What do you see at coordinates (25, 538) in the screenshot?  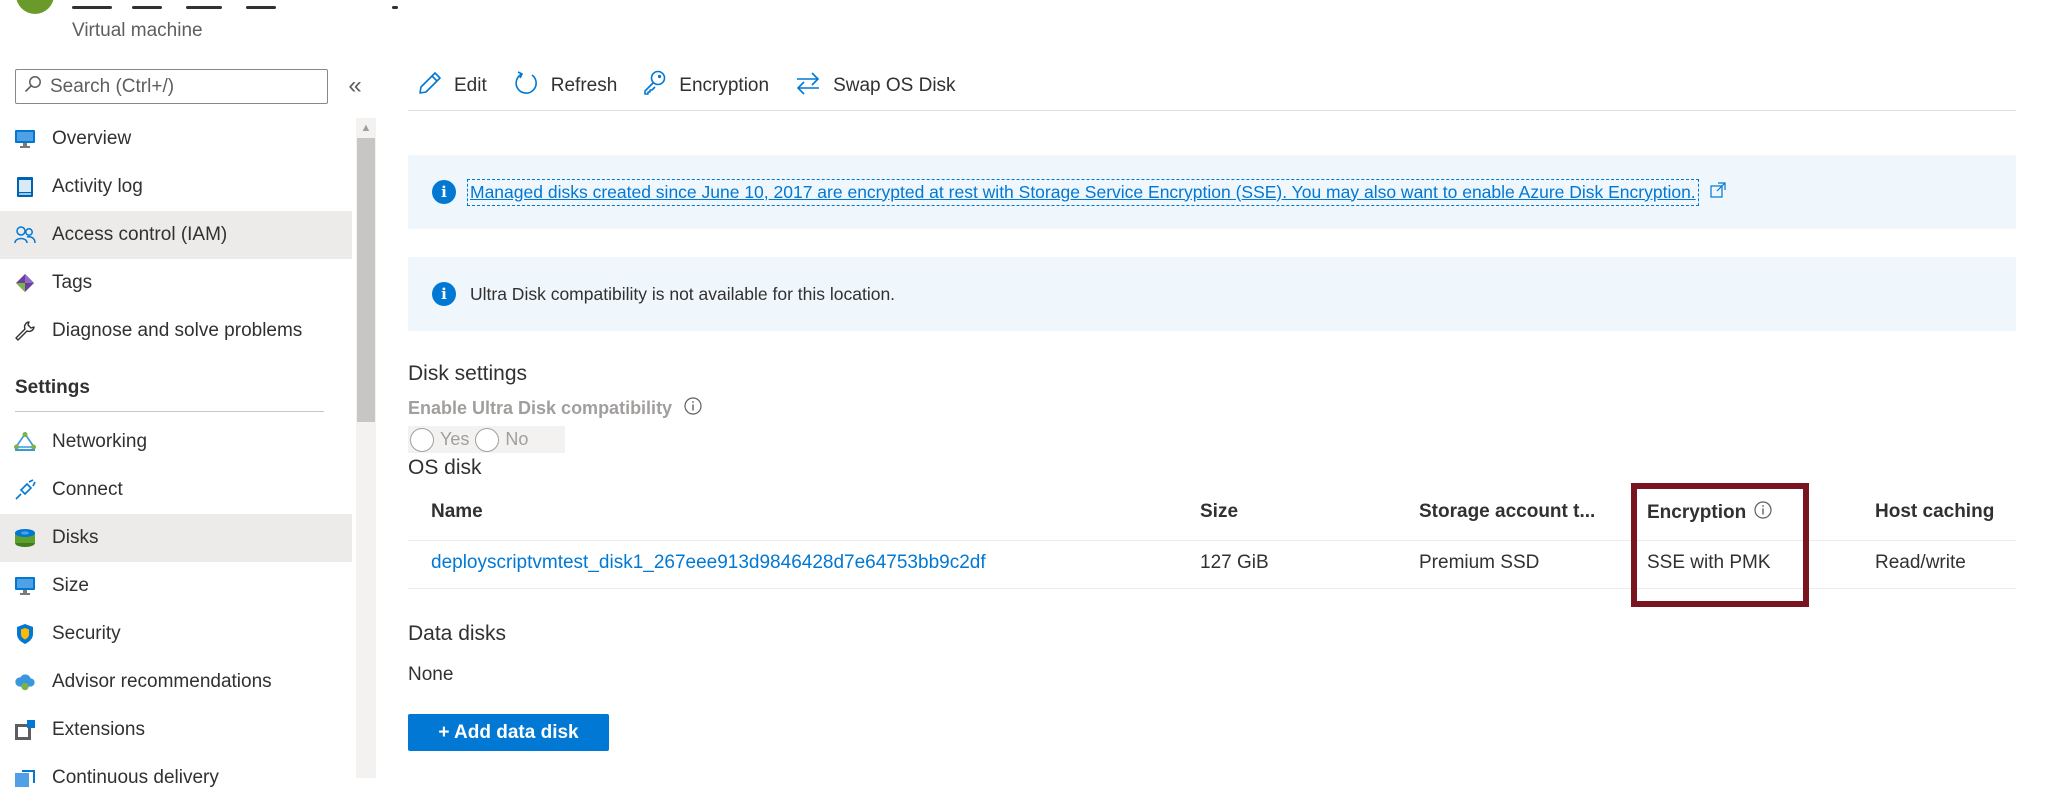 I see `disk-icon` at bounding box center [25, 538].